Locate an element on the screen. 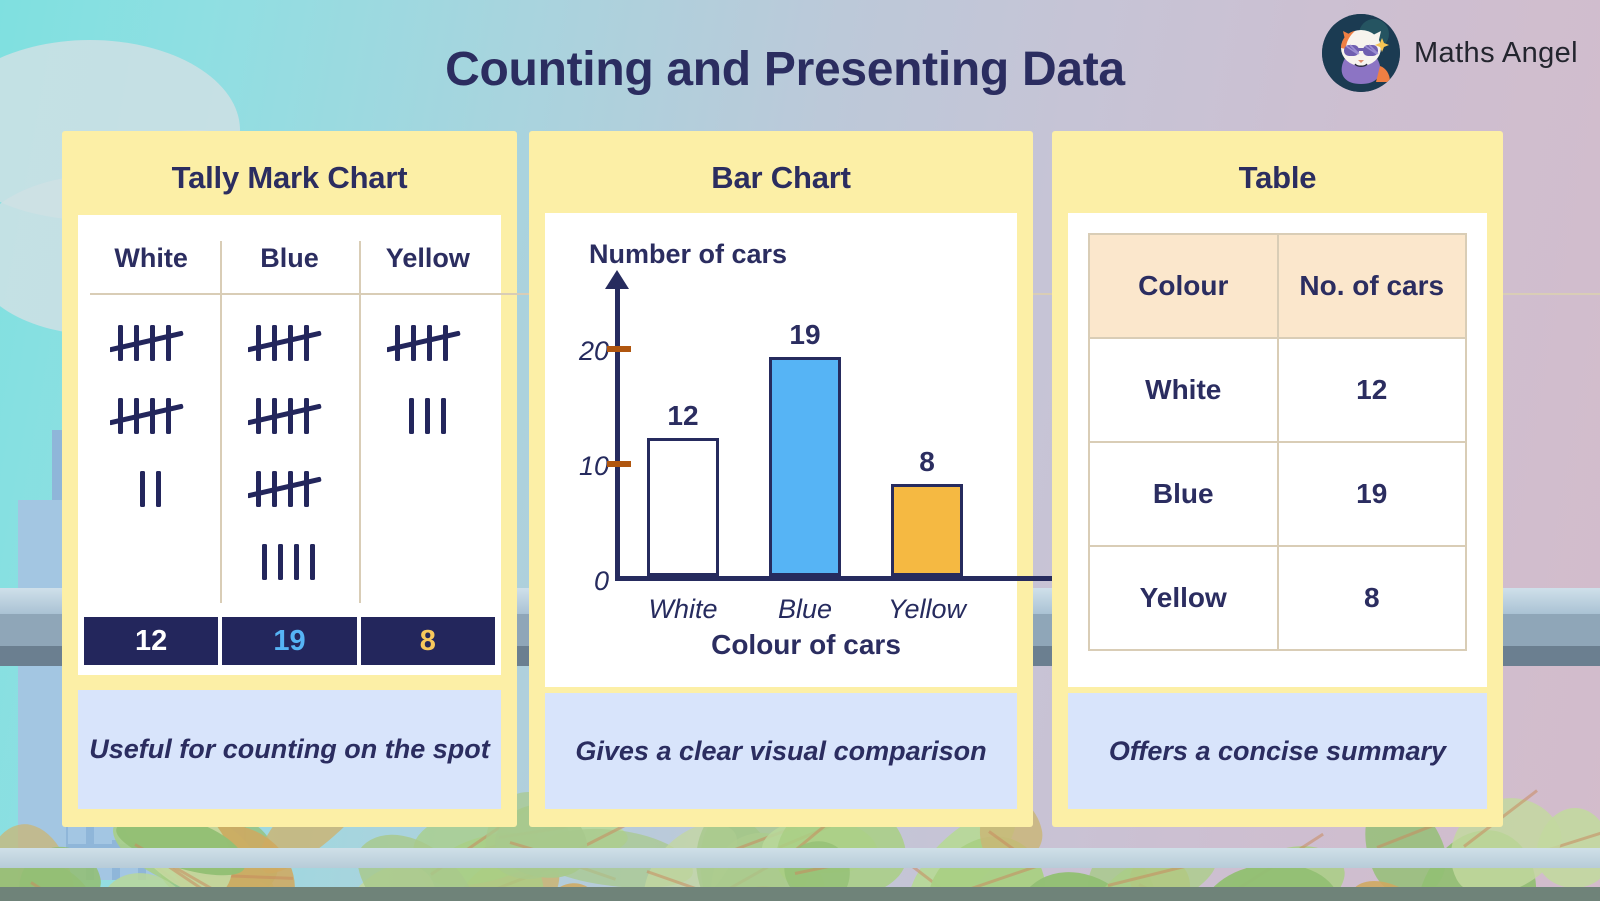 This screenshot has width=1600, height=901. note-table: Offers a concise summary is located at coordinates (1277, 751).